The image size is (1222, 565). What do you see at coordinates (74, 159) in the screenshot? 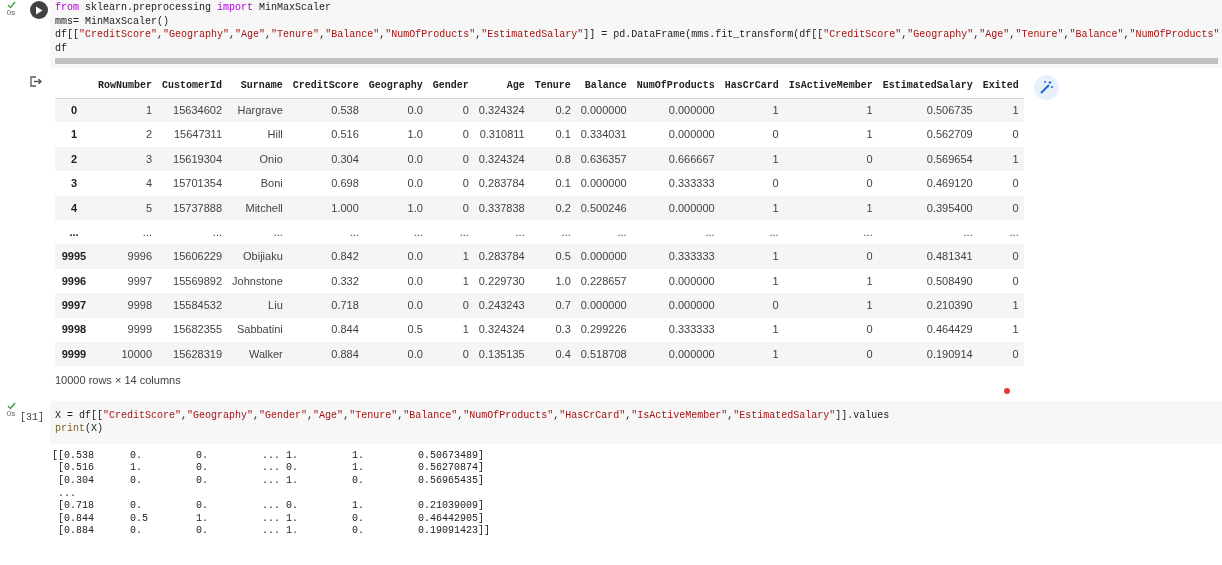
I see `row-index: 2` at bounding box center [74, 159].